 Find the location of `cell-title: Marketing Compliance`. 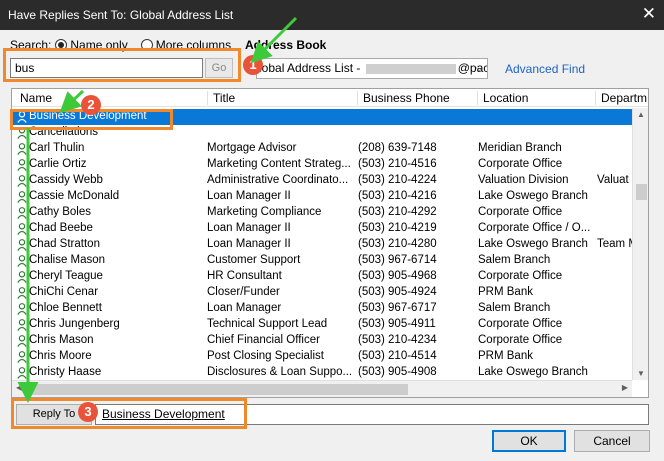

cell-title: Marketing Compliance is located at coordinates (264, 212).